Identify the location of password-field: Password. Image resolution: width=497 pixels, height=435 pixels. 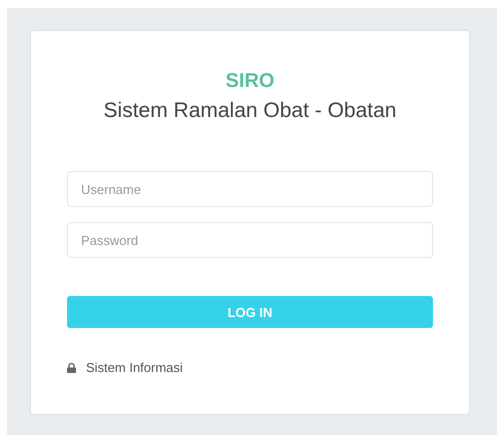
(250, 240).